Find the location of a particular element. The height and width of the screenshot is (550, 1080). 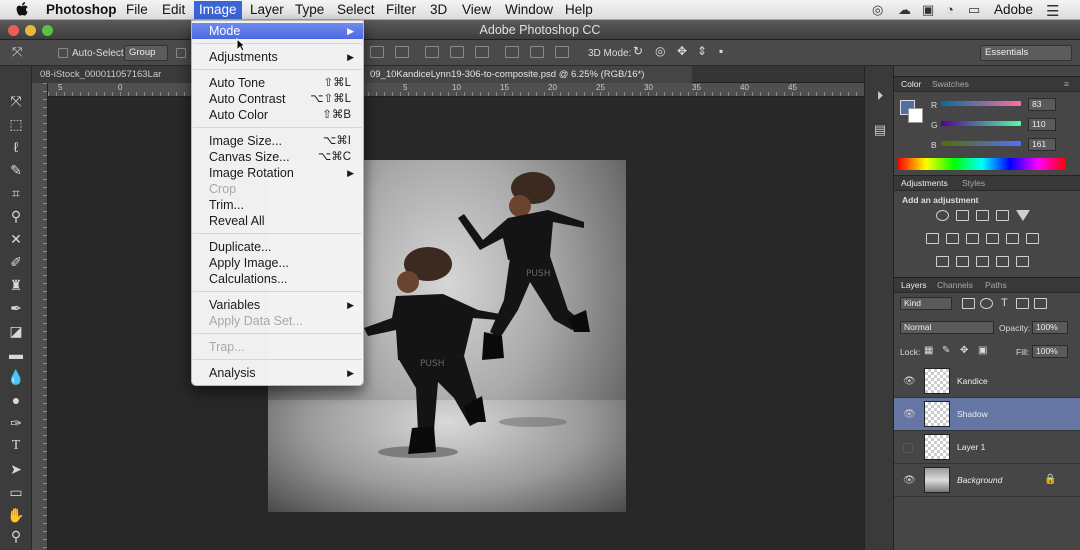

panel-menu-icon: ≡ is located at coordinates (1066, 84).